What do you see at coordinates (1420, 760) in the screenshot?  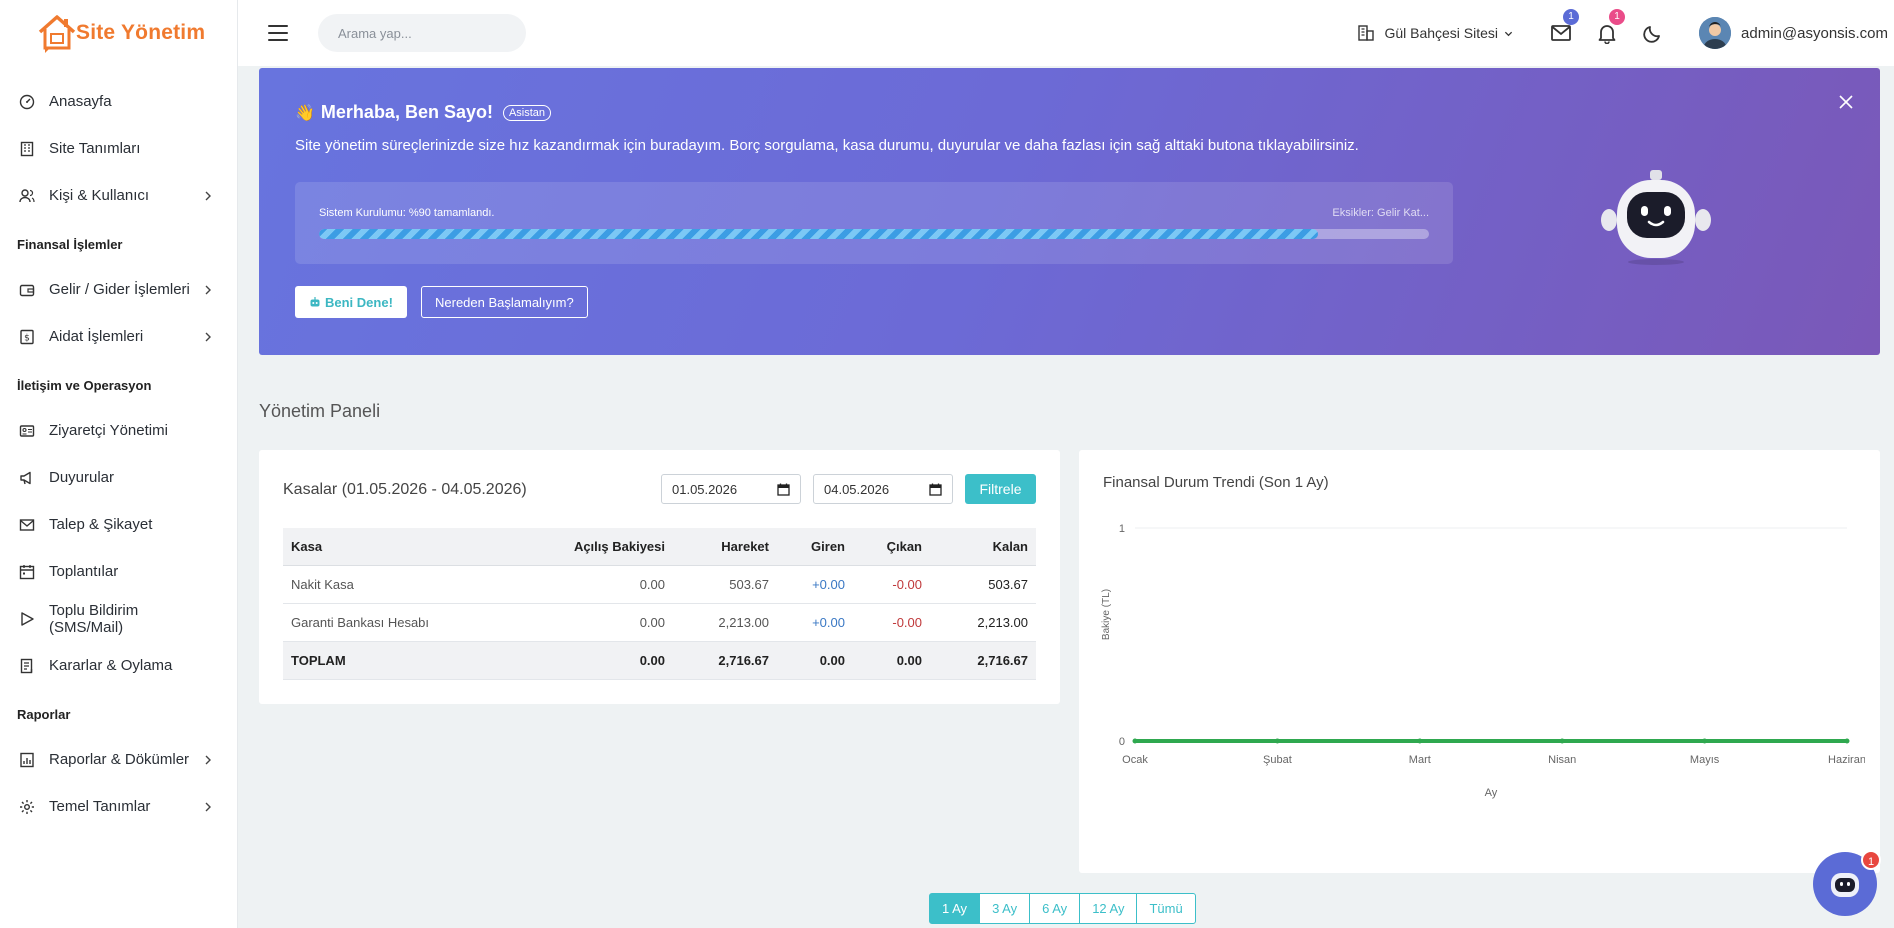 I see `x-tick-label: Mart` at bounding box center [1420, 760].